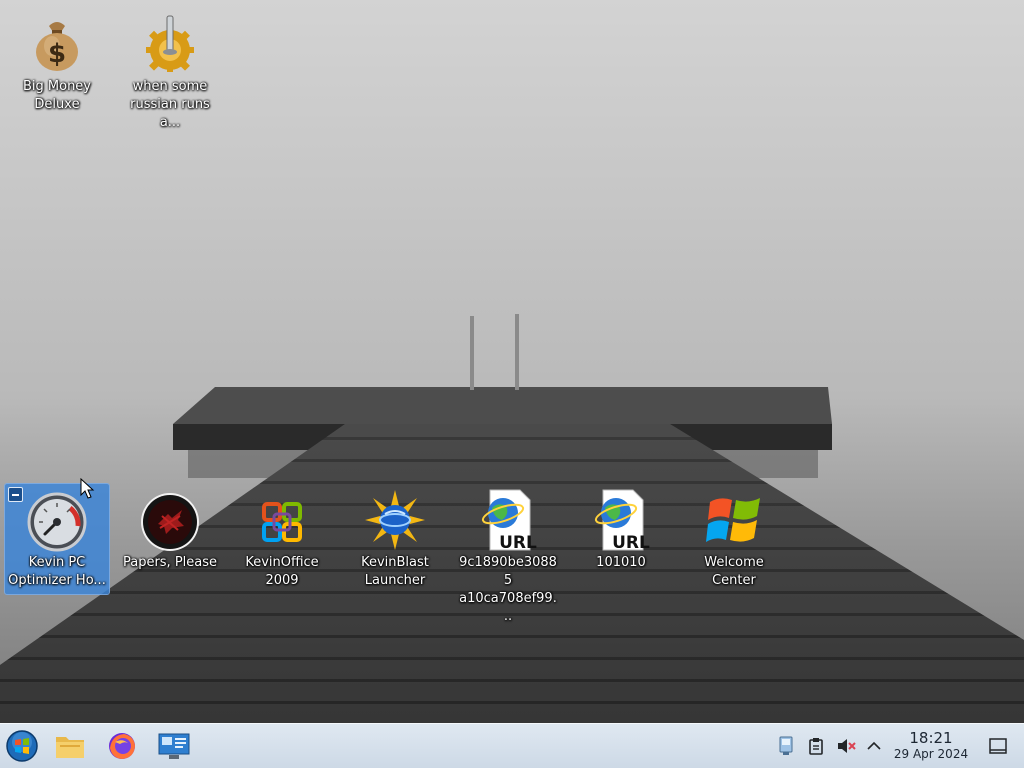  I want to click on clock-date: 29 Apr 2024, so click(931, 754).